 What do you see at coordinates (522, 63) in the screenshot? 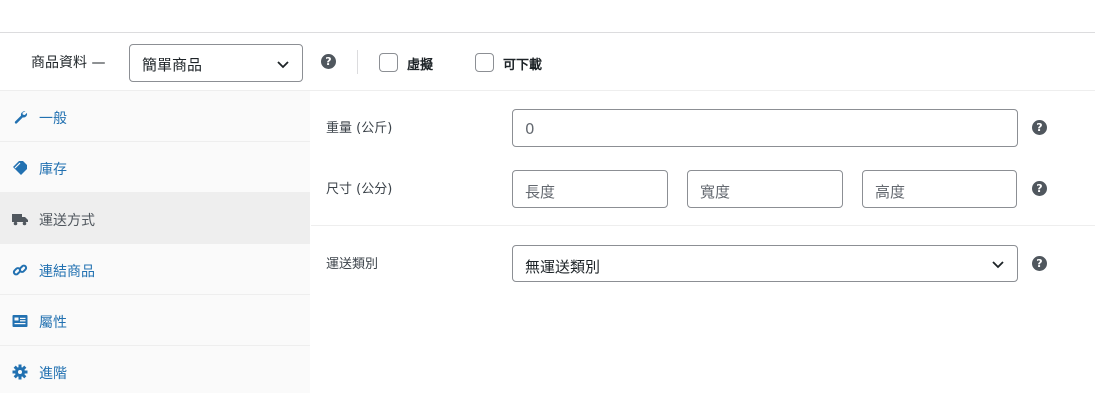
I see `downloadable-label: 可下載` at bounding box center [522, 63].